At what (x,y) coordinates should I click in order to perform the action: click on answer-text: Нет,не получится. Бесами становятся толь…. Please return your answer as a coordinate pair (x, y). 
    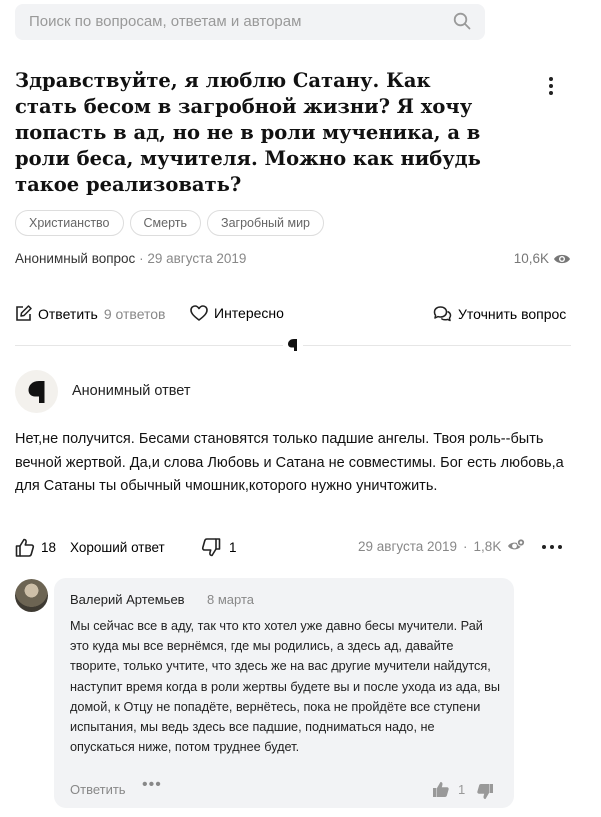
    Looking at the image, I should click on (289, 462).